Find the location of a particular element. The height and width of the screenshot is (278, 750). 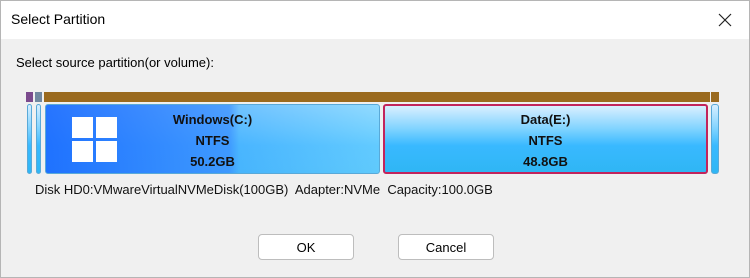

title-bar: Select Partition is located at coordinates (375, 20).